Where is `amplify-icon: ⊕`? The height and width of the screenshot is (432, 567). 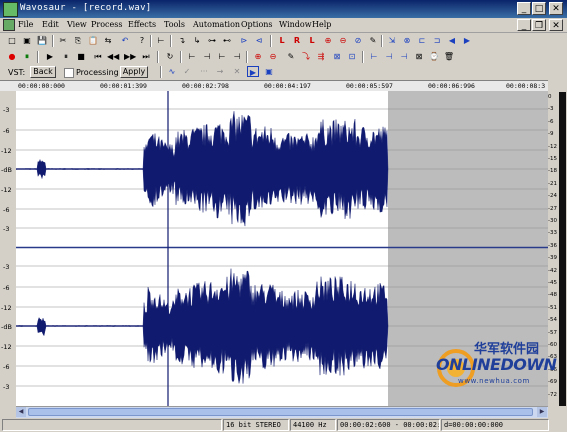
amplify-icon: ⊕ is located at coordinates (258, 56).